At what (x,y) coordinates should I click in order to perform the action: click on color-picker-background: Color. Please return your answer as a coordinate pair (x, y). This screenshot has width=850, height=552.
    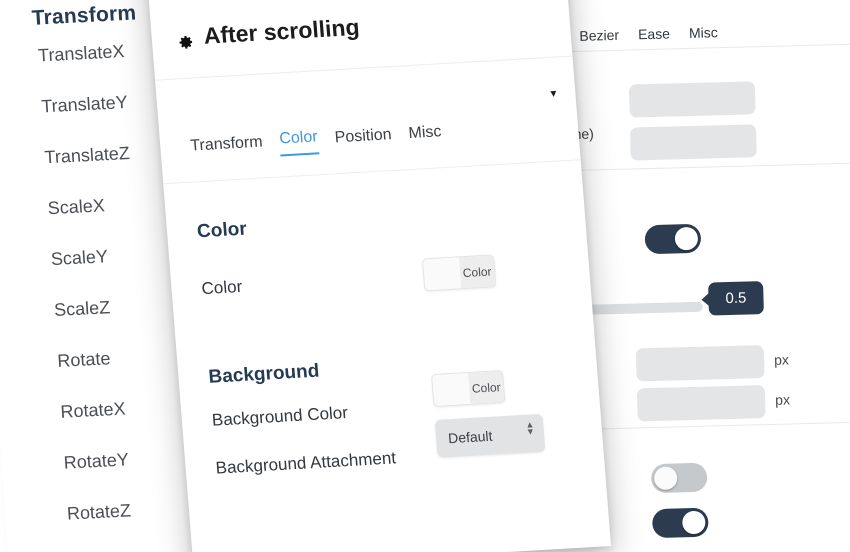
    Looking at the image, I should click on (468, 388).